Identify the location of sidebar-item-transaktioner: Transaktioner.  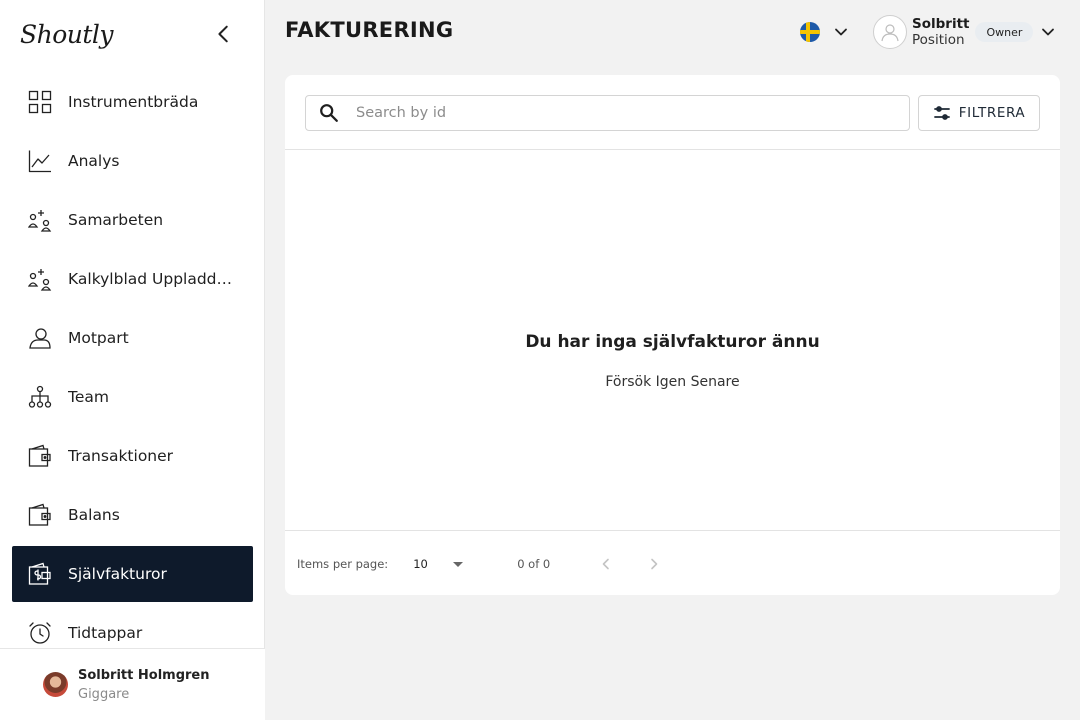
(132, 456).